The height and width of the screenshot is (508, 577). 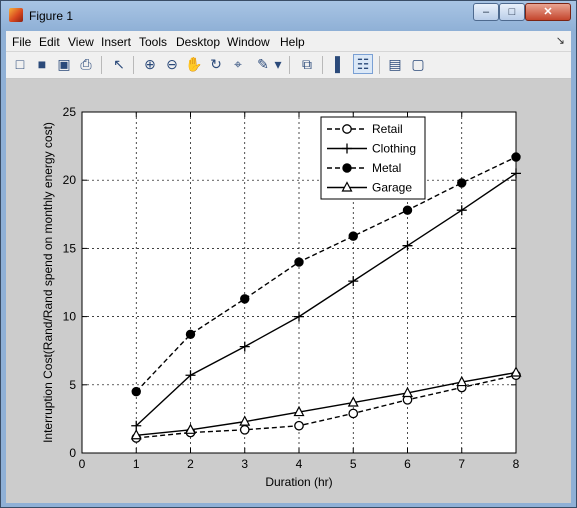 What do you see at coordinates (49, 42) in the screenshot?
I see `menu-edit: Edit` at bounding box center [49, 42].